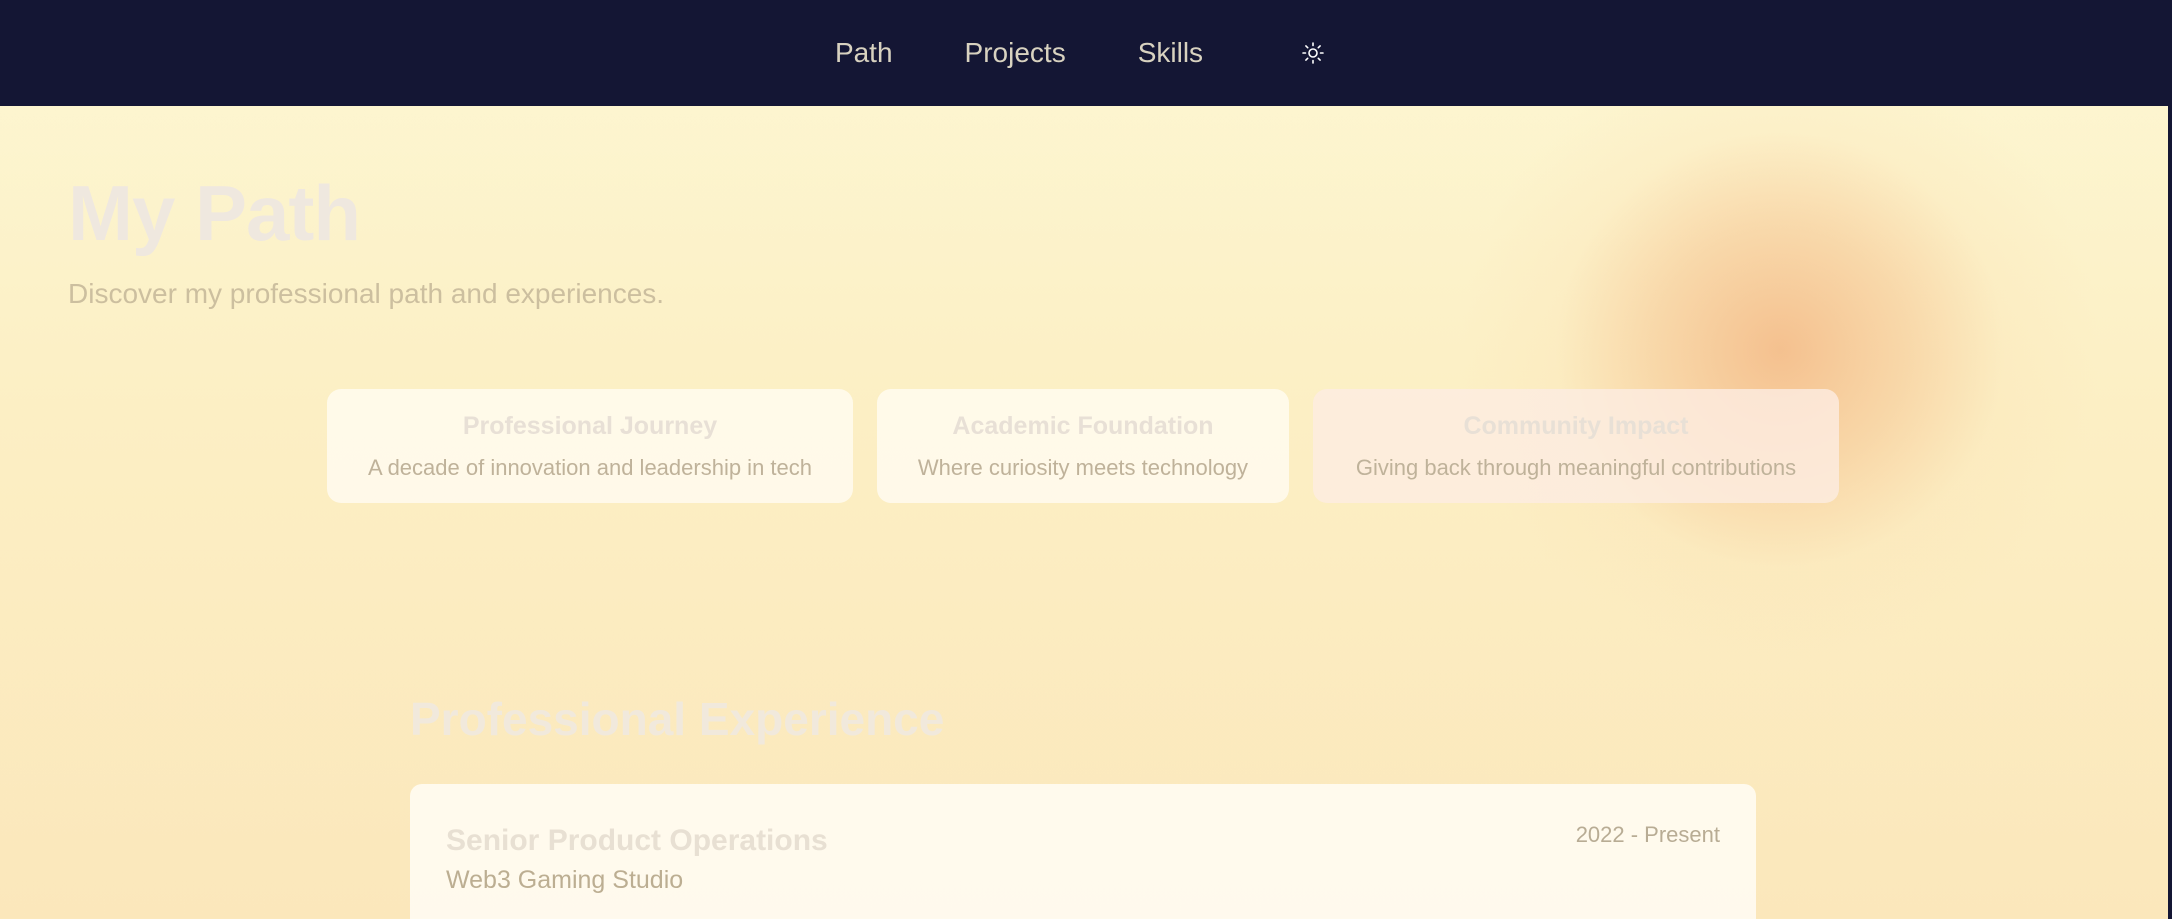 The width and height of the screenshot is (2172, 919). I want to click on section-title-experience: Professional Experience, so click(677, 719).